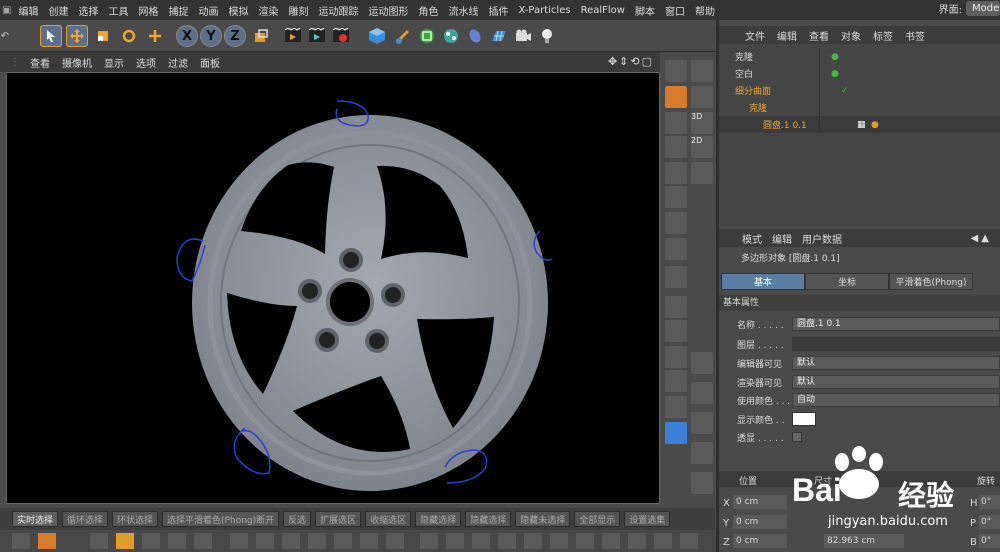 The image size is (1000, 552). Describe the element at coordinates (463, 10) in the screenshot. I see `menu-item-pipeline: 流水线` at that location.